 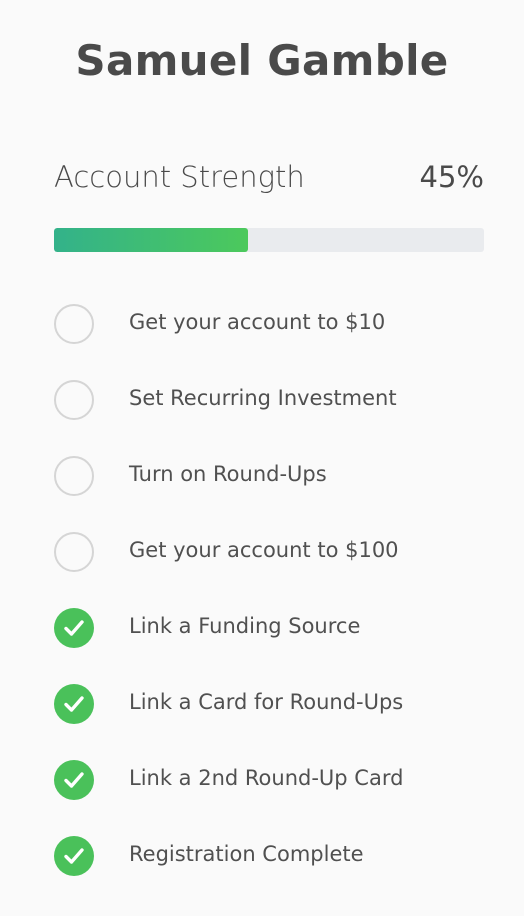 I want to click on checklist-item: Link a Card for Round-Ups, so click(x=274, y=720).